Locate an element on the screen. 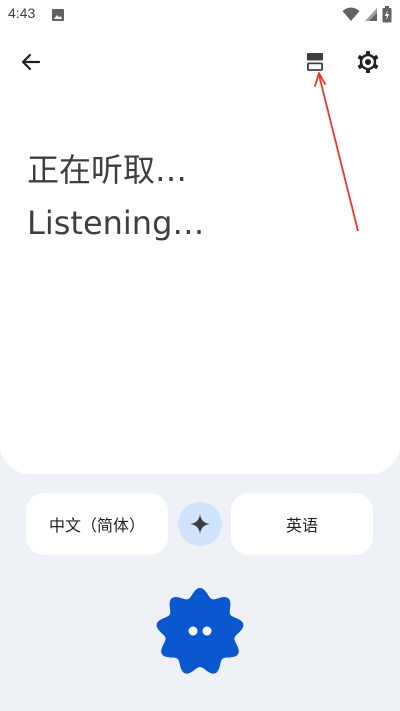 The height and width of the screenshot is (711, 400). listening-dots-icon is located at coordinates (200, 631).